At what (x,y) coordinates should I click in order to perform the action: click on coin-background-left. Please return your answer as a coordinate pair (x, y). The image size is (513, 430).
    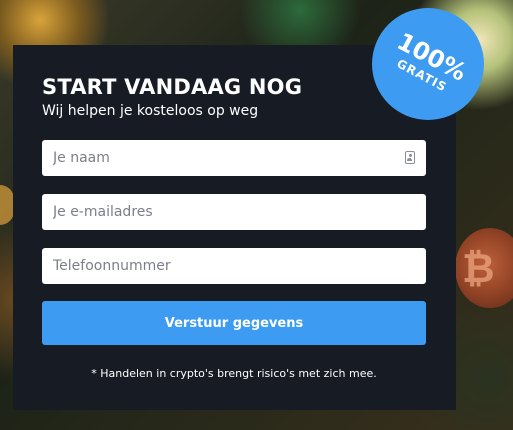
    Looking at the image, I should click on (7, 205).